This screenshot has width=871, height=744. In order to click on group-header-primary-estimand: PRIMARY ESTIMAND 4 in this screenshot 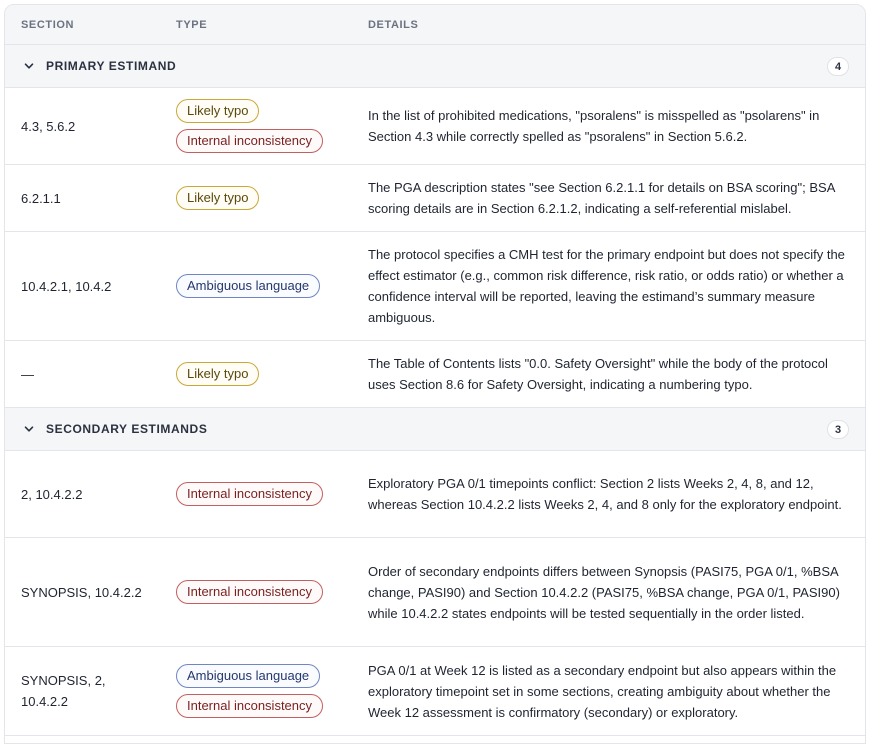, I will do `click(435, 66)`.